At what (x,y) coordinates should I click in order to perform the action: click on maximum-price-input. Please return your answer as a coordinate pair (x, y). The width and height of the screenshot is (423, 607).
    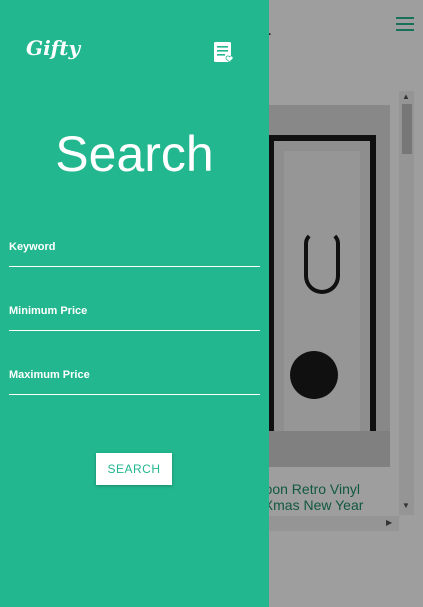
    Looking at the image, I should click on (134, 382).